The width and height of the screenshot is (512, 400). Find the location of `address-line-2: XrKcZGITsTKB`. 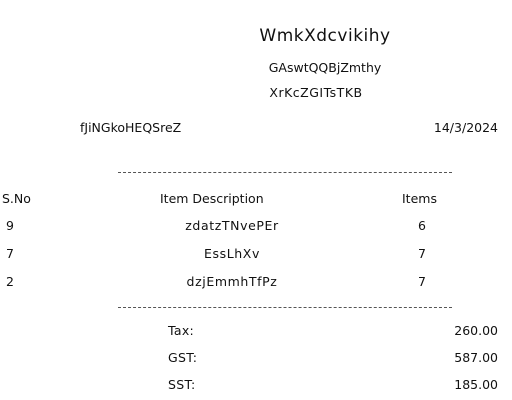

address-line-2: XrKcZGITsTKB is located at coordinates (316, 92).